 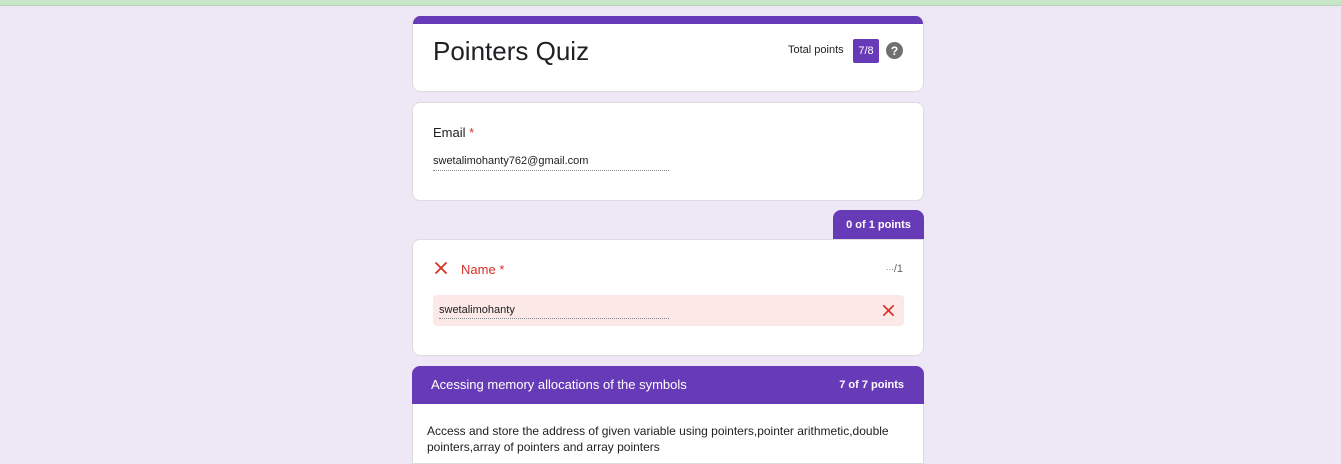 What do you see at coordinates (898, 269) in the screenshot?
I see `score-total: /1` at bounding box center [898, 269].